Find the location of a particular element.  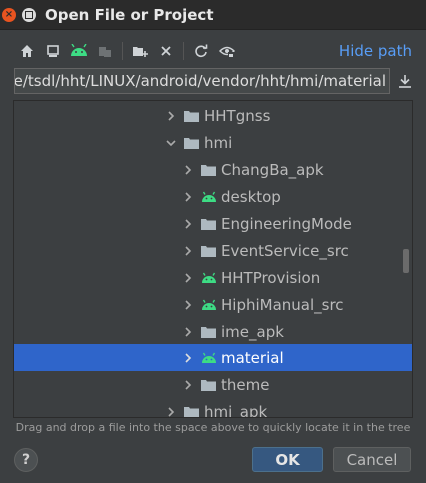

tree-row-label: hmi_apk is located at coordinates (236, 410).